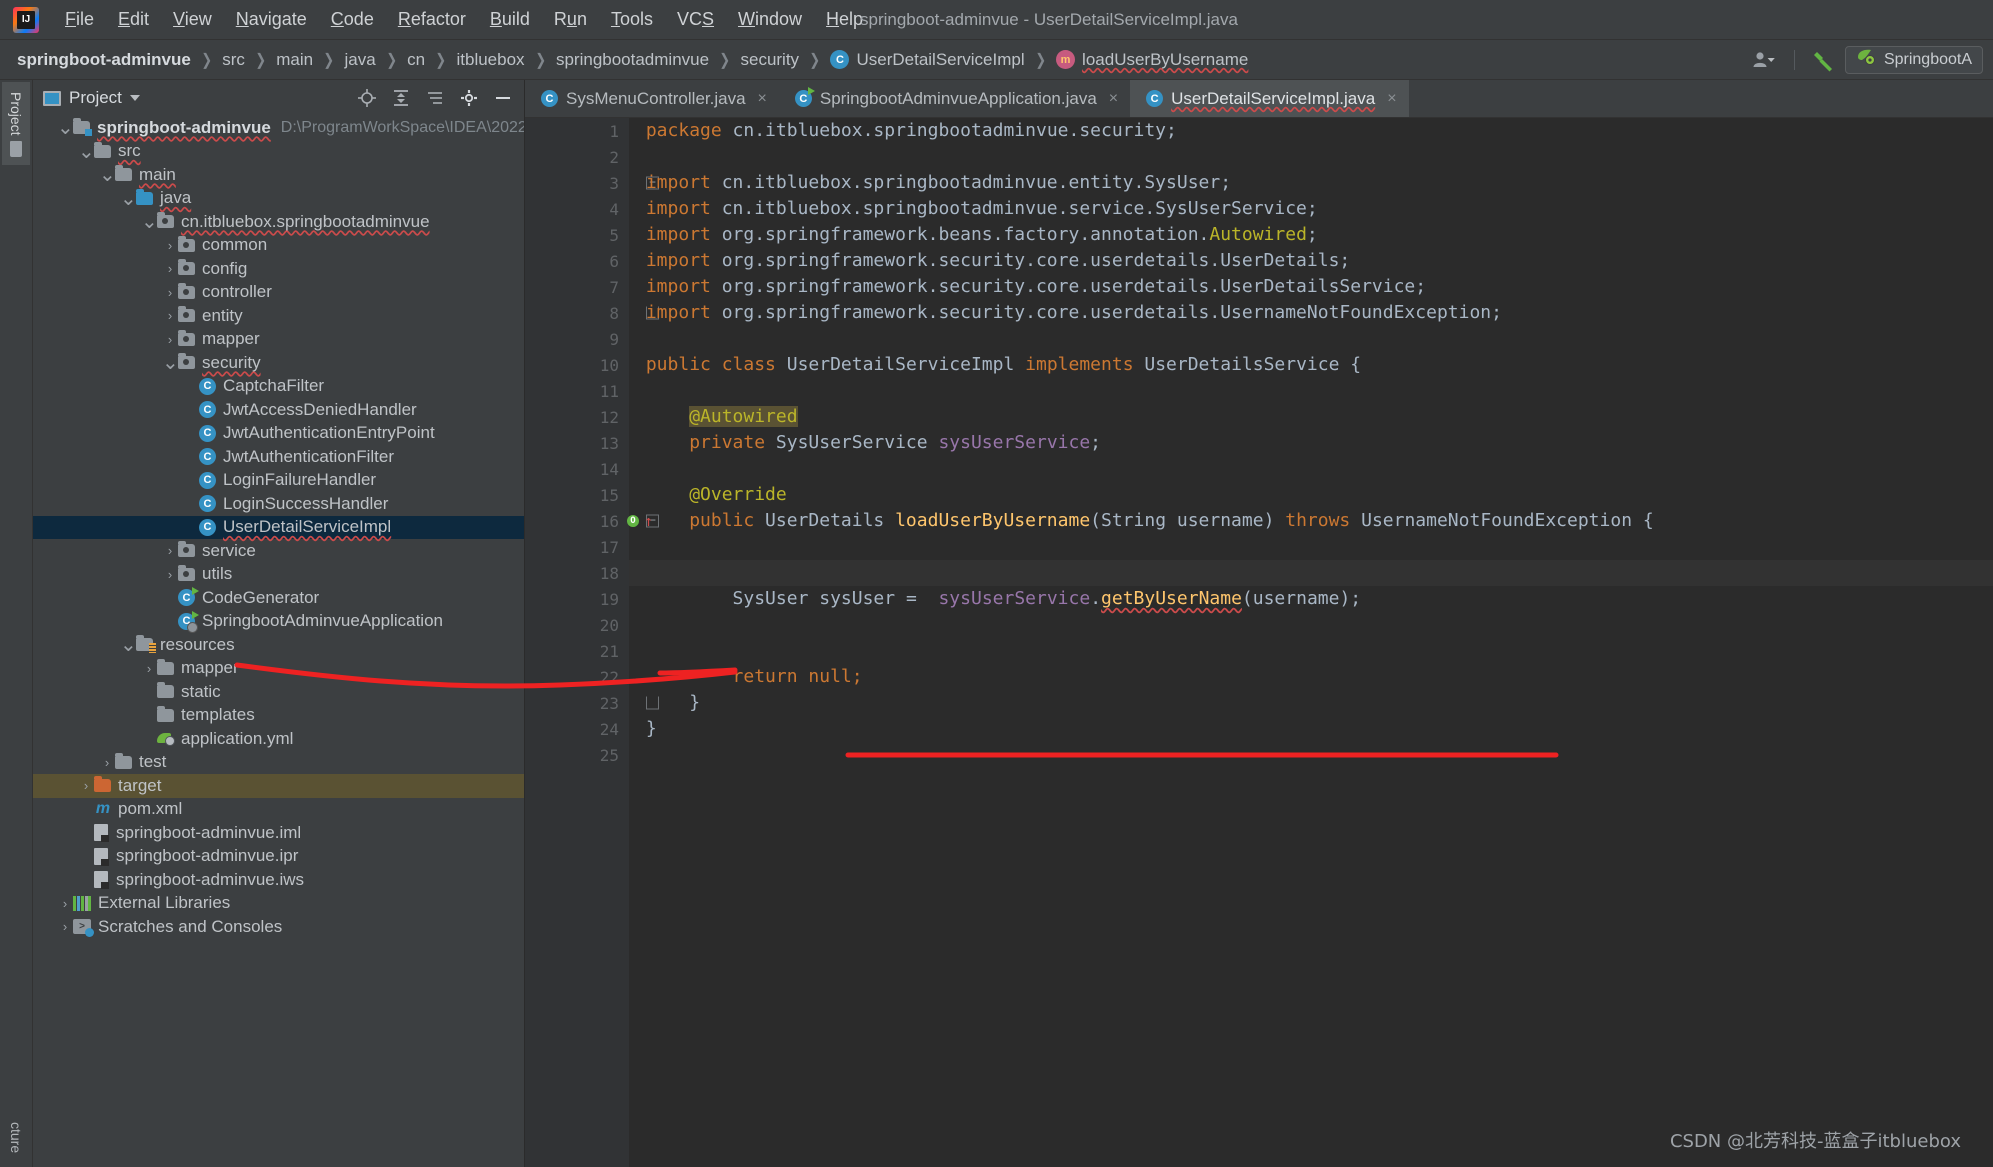  Describe the element at coordinates (592, 521) in the screenshot. I see `gutter-line-16: 16− O ↑` at that location.